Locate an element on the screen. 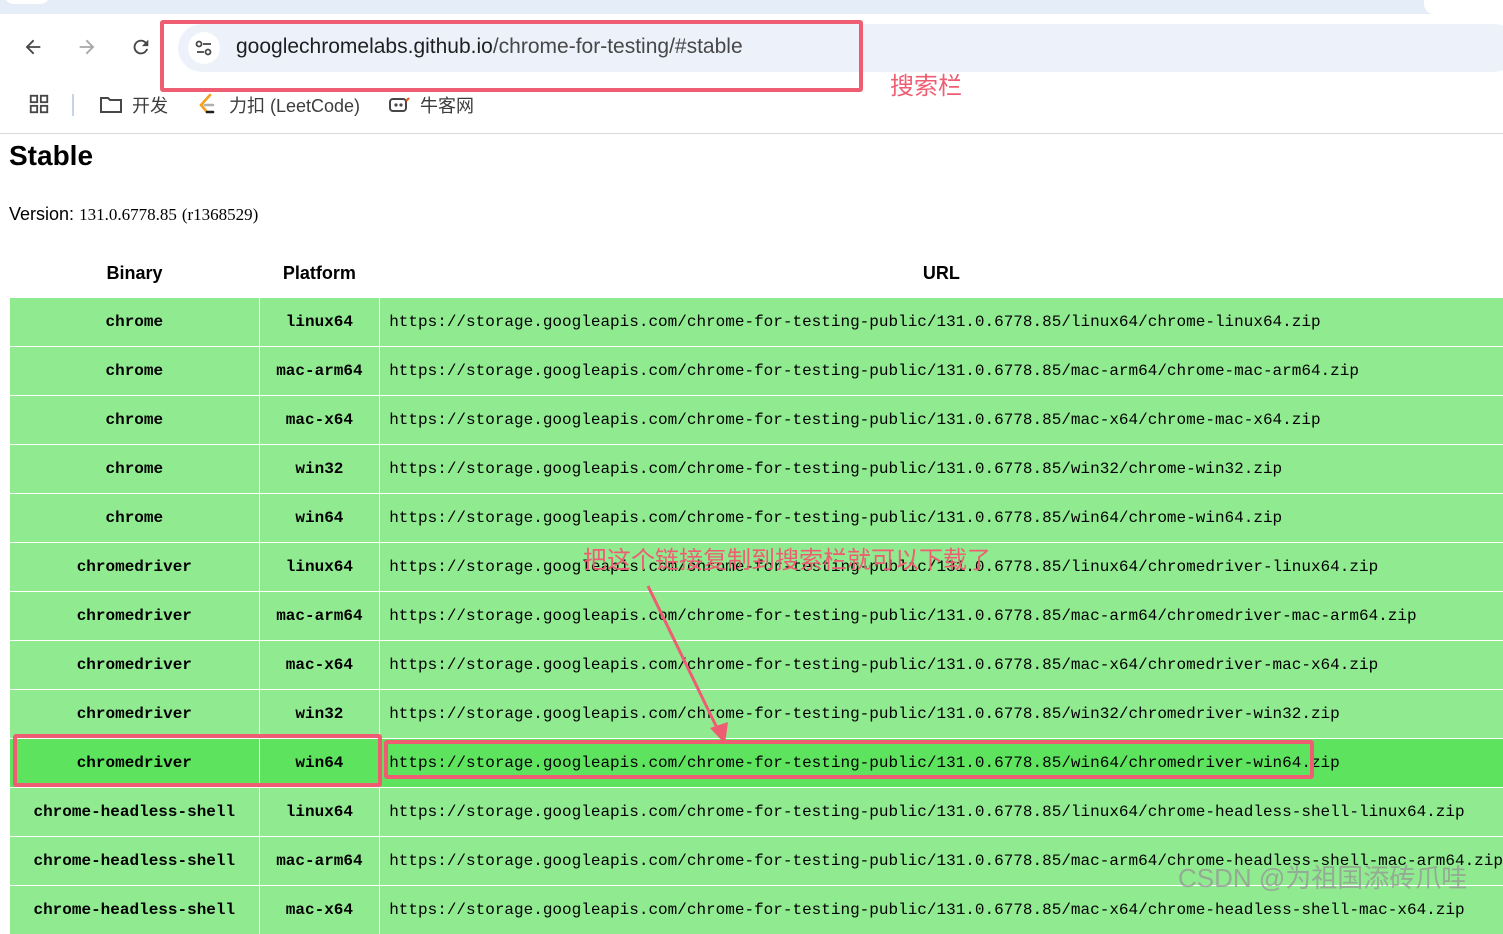  revision: (r1368529) is located at coordinates (220, 214).